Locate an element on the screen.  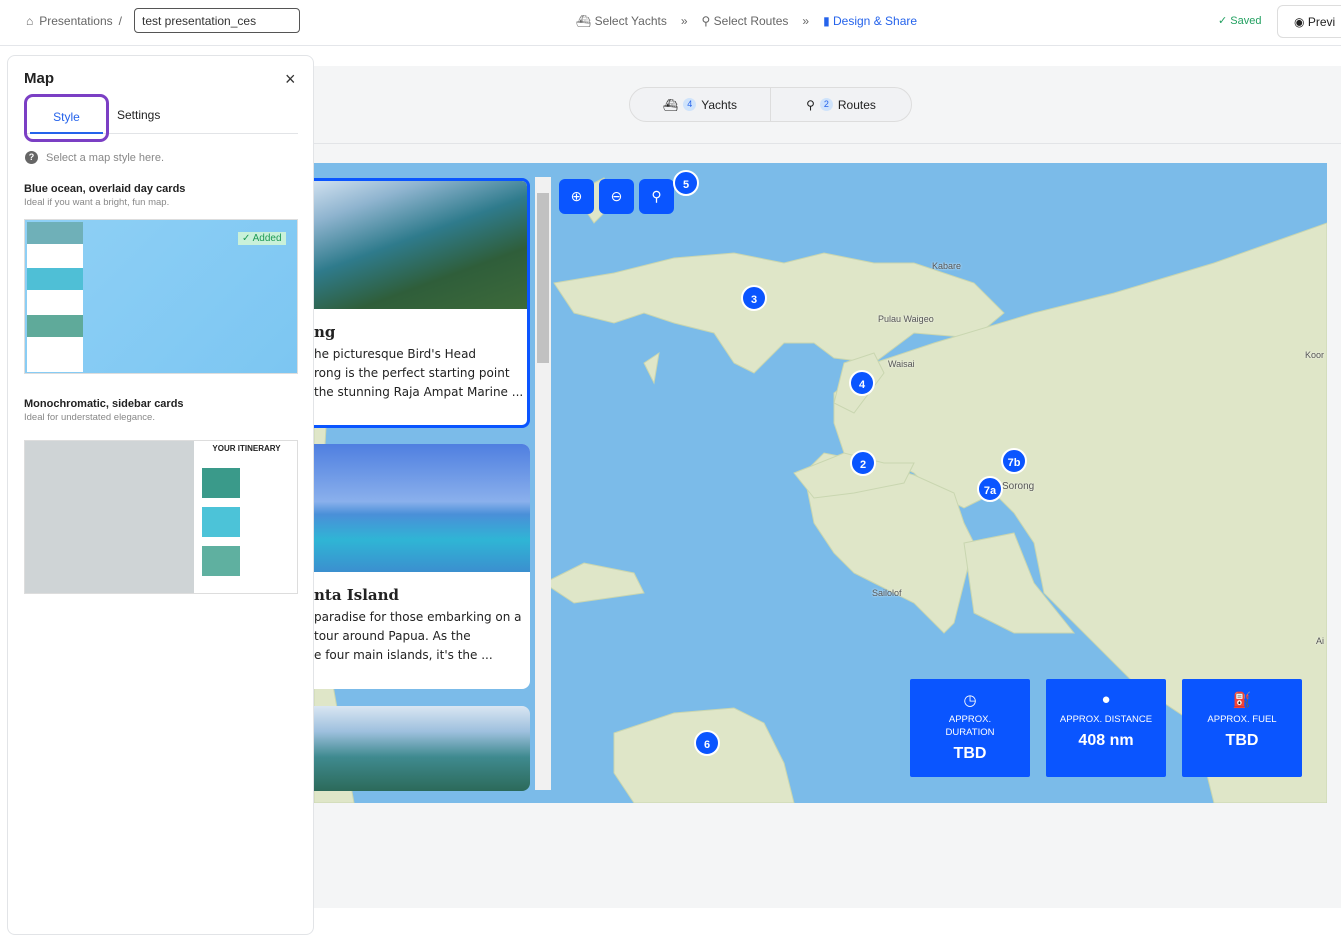
style-preview-mono: YOUR ITINERARY is located at coordinates (161, 517).